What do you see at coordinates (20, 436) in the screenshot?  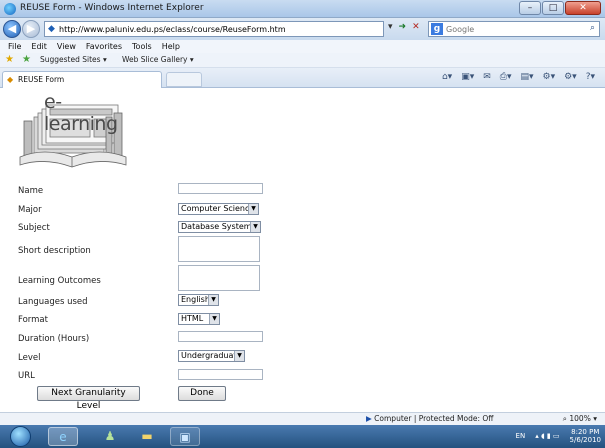 I see `start-button` at bounding box center [20, 436].